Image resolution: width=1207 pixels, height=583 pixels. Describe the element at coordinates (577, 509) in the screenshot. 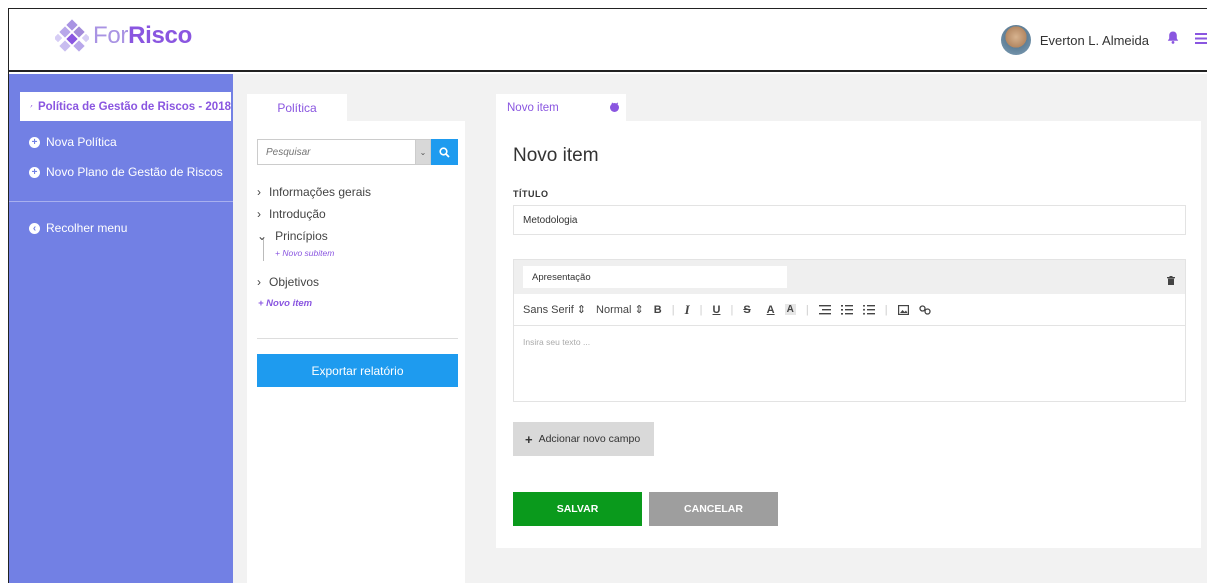

I see `save-button: SALVAR` at that location.